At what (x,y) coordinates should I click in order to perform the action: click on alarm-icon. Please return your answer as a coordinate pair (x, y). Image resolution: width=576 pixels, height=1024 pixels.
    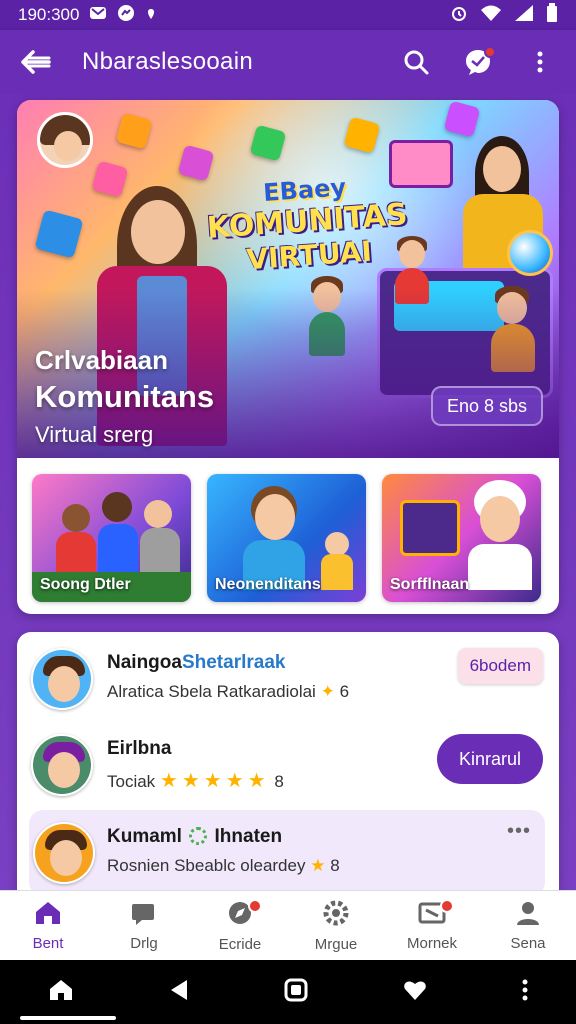
    Looking at the image, I should click on (459, 15).